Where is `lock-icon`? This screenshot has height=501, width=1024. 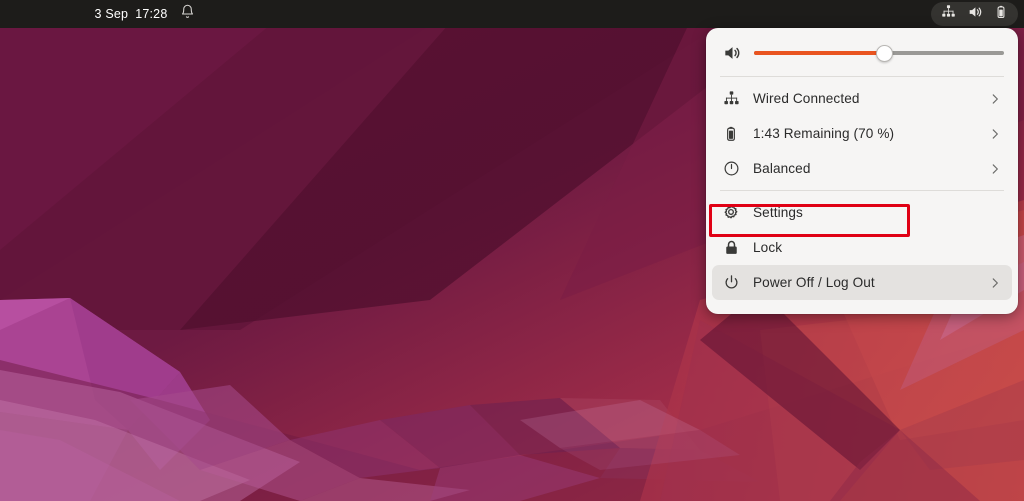
lock-icon is located at coordinates (731, 248).